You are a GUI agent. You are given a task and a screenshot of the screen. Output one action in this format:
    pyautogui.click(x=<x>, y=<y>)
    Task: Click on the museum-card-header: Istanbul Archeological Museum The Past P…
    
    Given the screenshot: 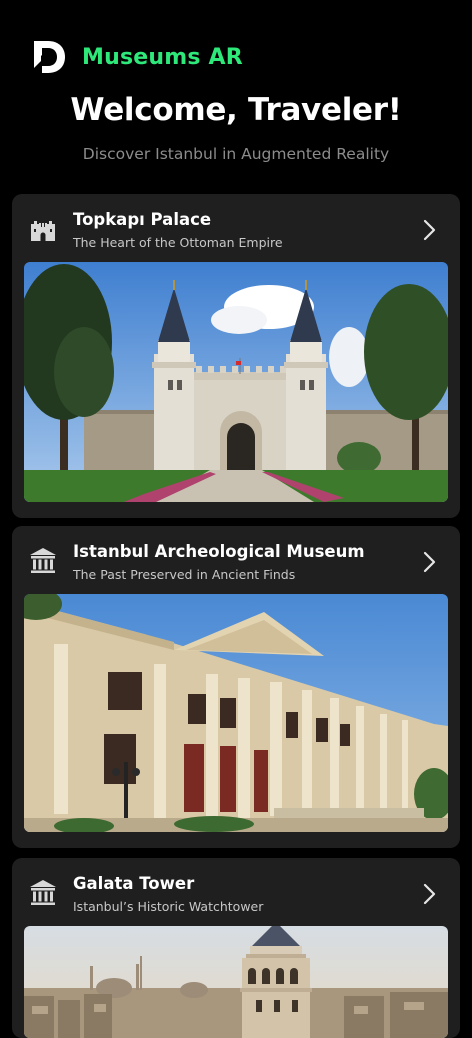 What is the action you would take?
    pyautogui.click(x=236, y=560)
    